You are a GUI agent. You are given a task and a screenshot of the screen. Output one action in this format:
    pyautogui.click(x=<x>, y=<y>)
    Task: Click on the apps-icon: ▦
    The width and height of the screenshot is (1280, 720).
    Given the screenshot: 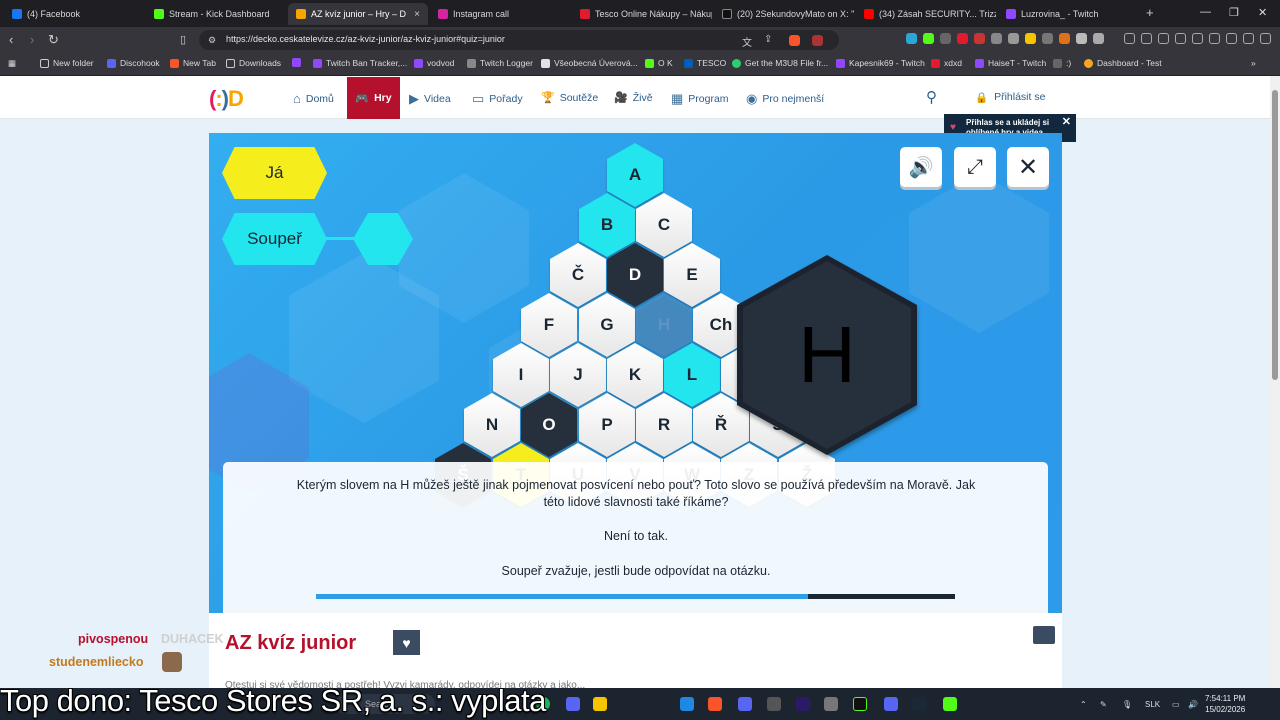 What is the action you would take?
    pyautogui.click(x=12, y=63)
    